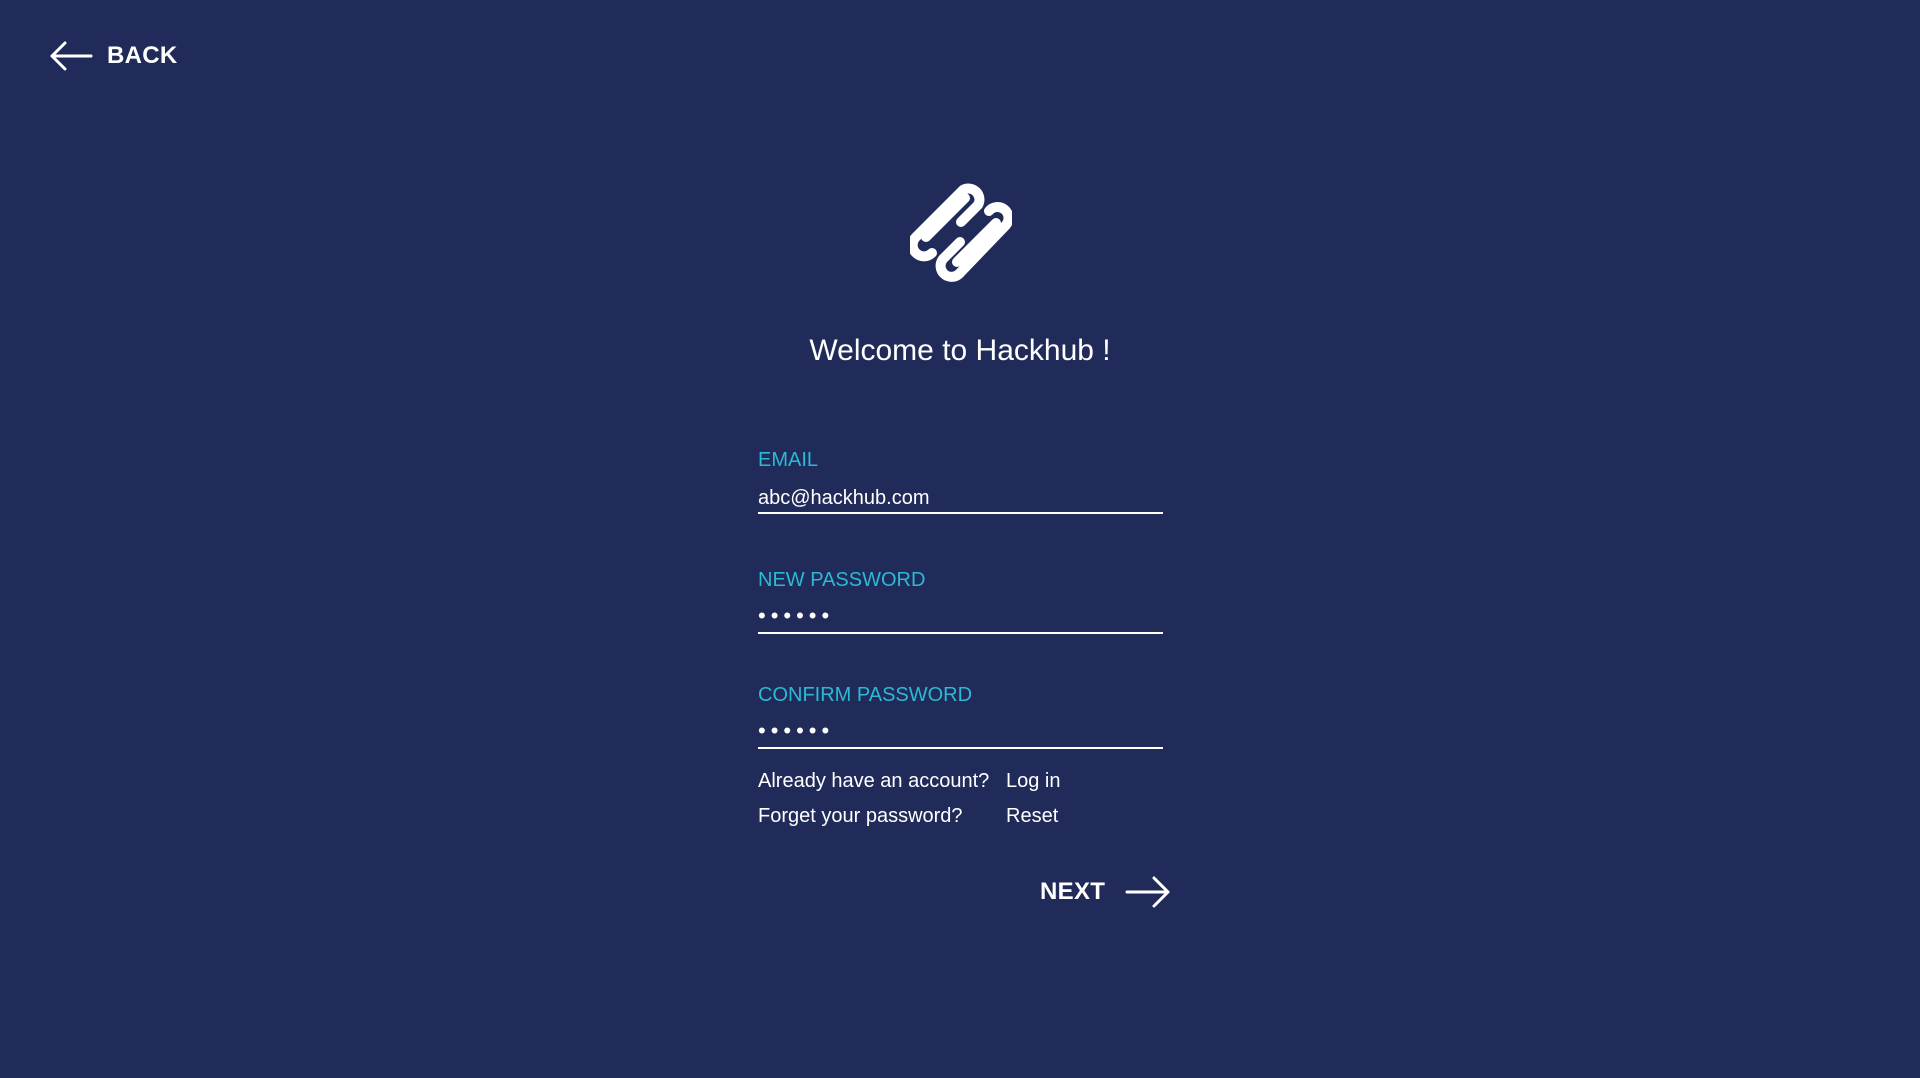 This screenshot has width=1920, height=1078. I want to click on email-field-group: EMAIL, so click(960, 484).